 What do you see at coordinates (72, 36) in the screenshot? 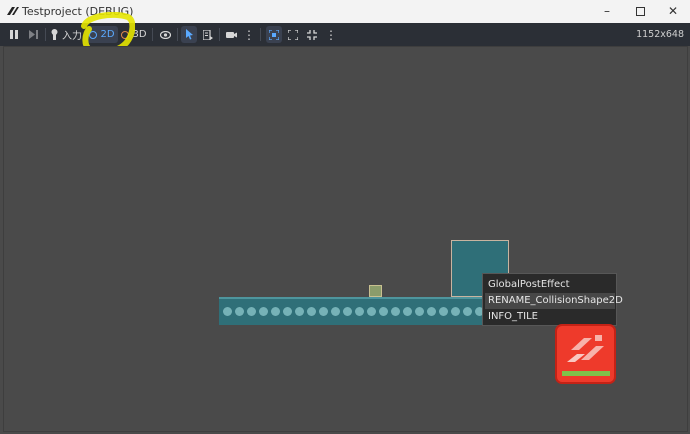
I see `input-label: 入力` at bounding box center [72, 36].